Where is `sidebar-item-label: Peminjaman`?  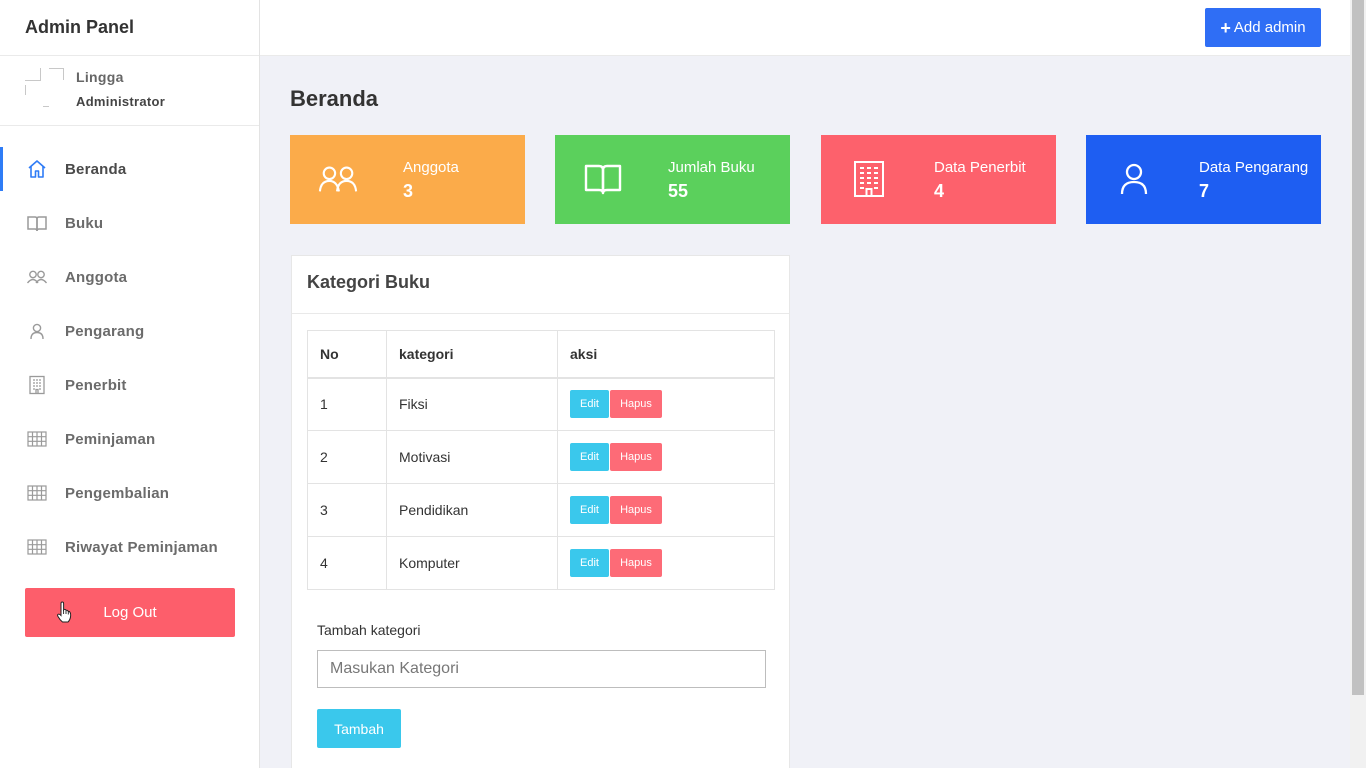
sidebar-item-label: Peminjaman is located at coordinates (110, 439).